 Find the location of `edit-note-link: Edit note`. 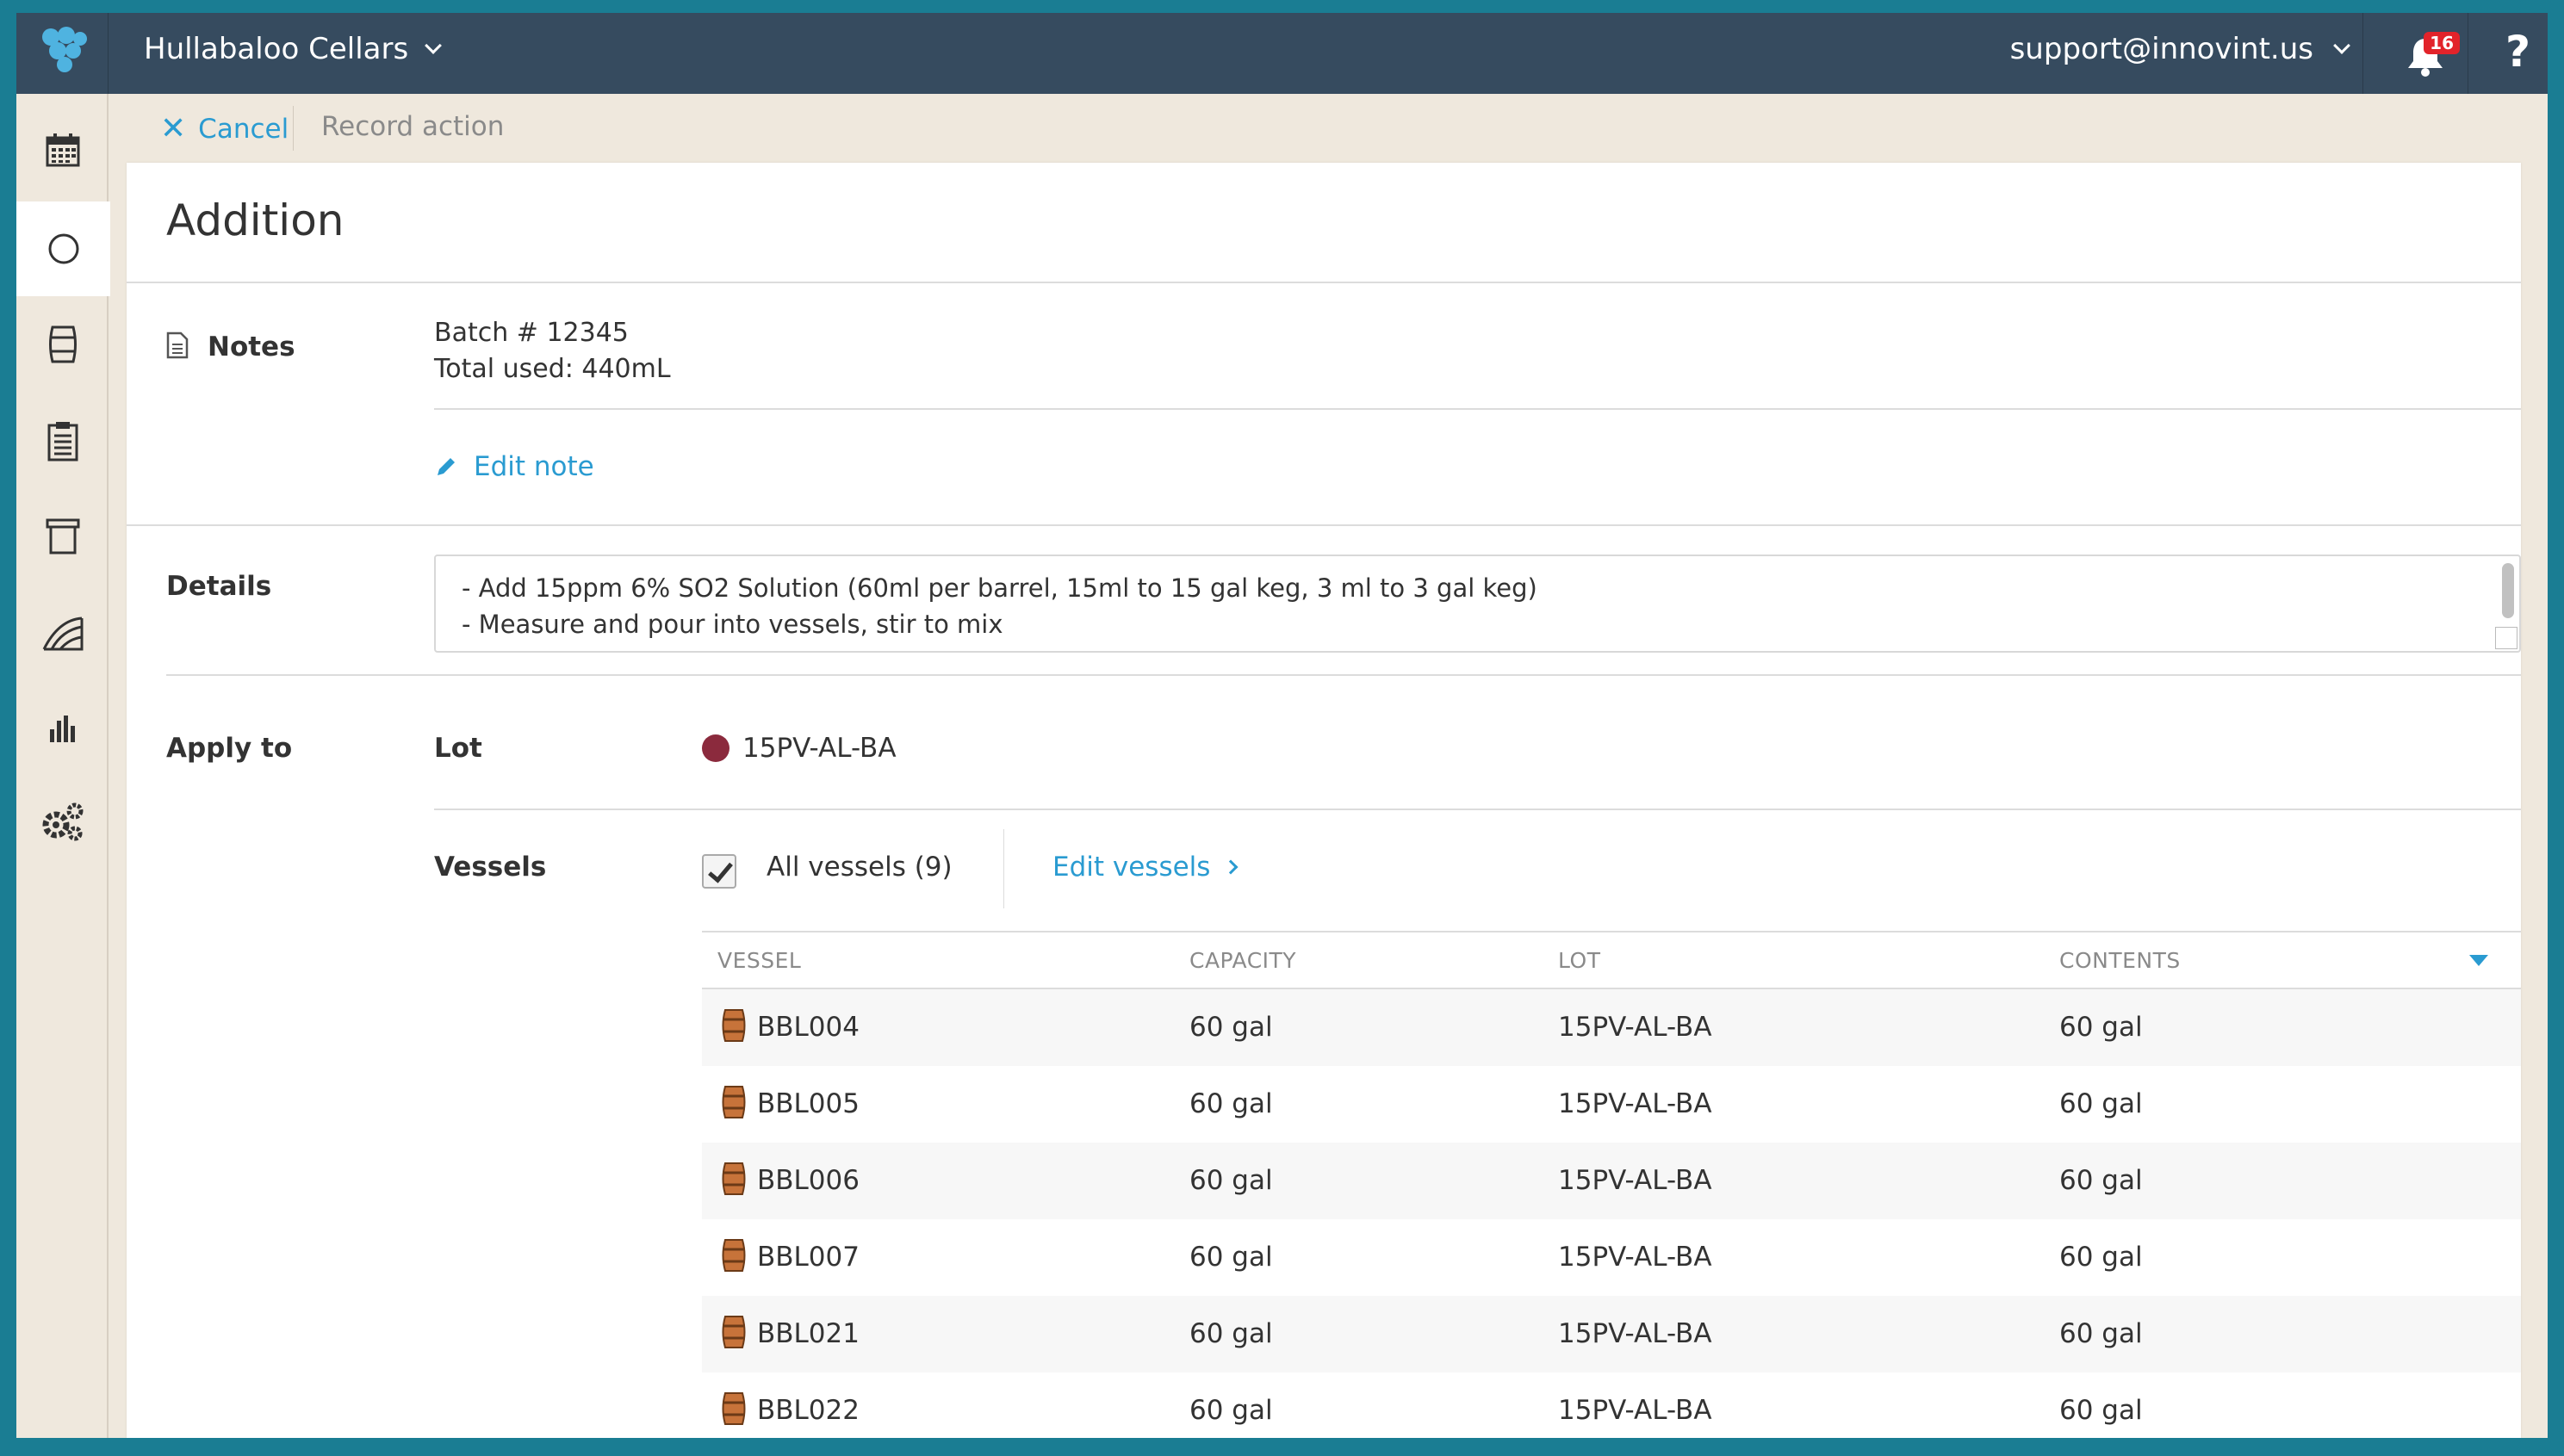

edit-note-link: Edit note is located at coordinates (514, 467).